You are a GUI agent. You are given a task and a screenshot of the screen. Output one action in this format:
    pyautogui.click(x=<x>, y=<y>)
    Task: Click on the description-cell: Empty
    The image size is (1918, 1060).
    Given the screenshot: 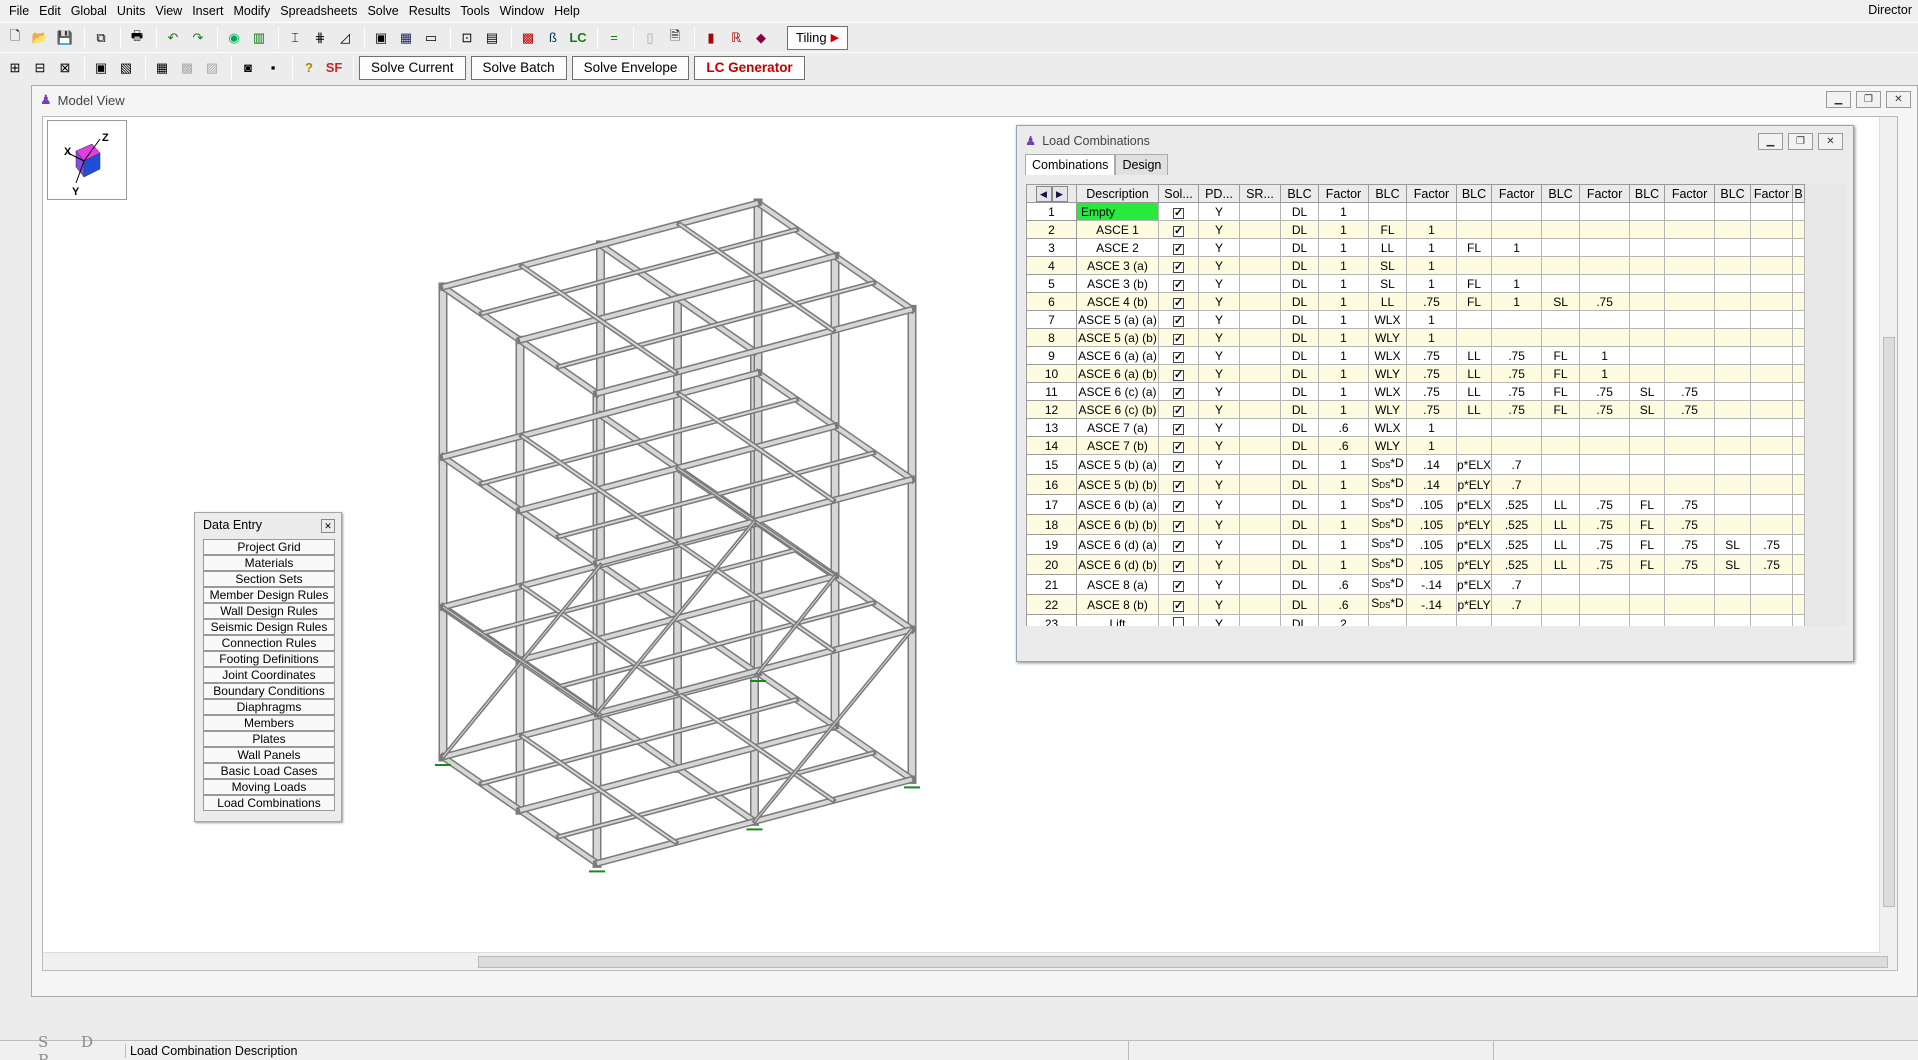 What is the action you would take?
    pyautogui.click(x=1117, y=211)
    